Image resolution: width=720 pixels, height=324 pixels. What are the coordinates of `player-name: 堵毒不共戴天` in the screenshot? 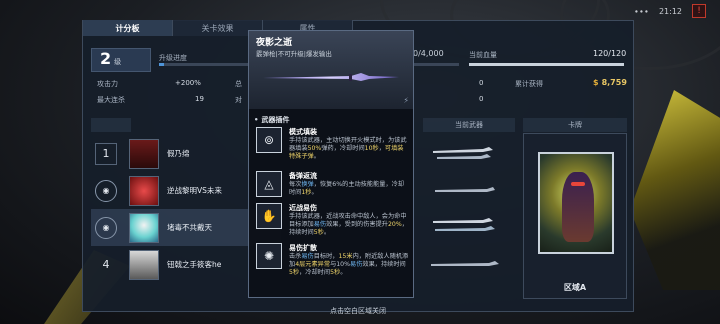 It's located at (189, 227).